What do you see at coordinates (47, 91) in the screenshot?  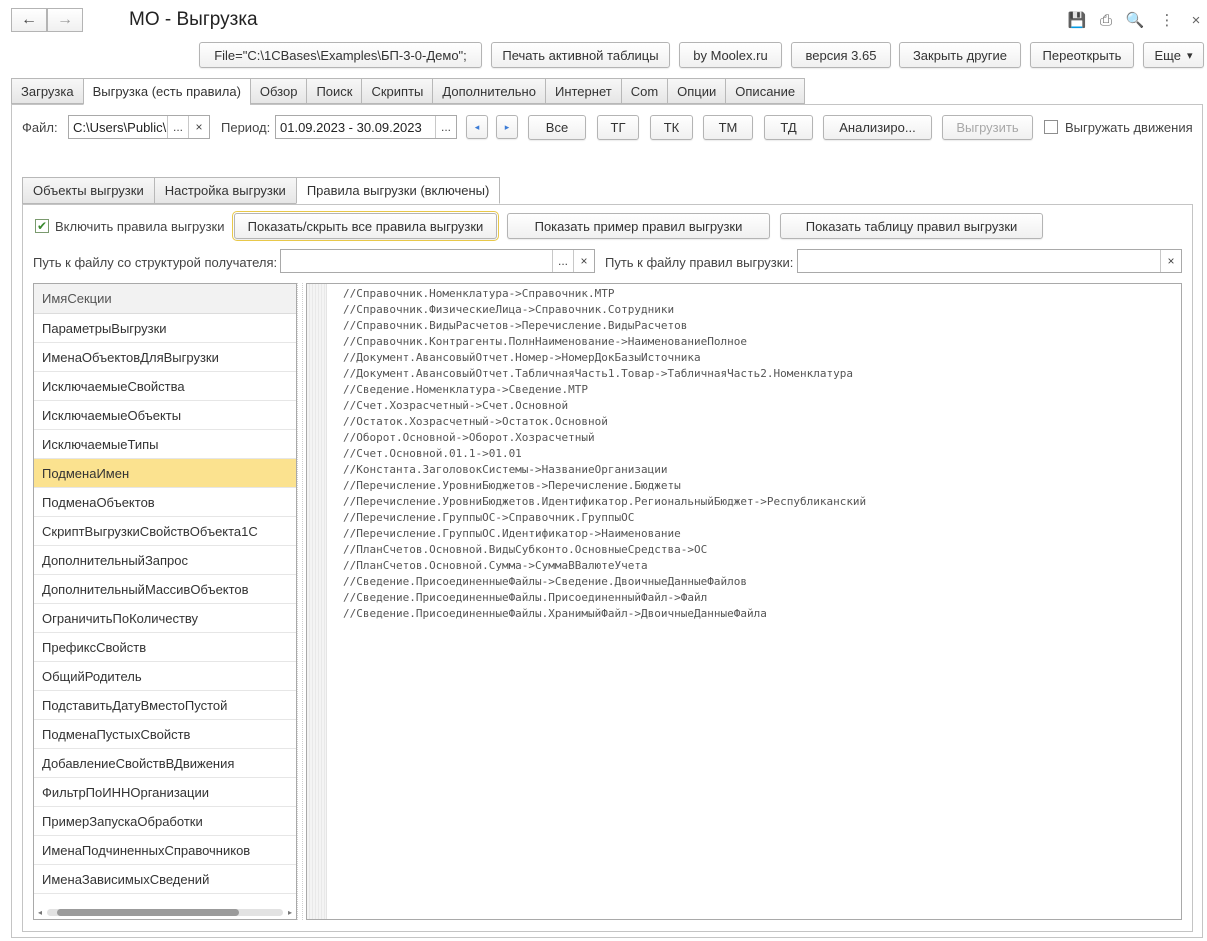 I see `tab-1: Загрузка` at bounding box center [47, 91].